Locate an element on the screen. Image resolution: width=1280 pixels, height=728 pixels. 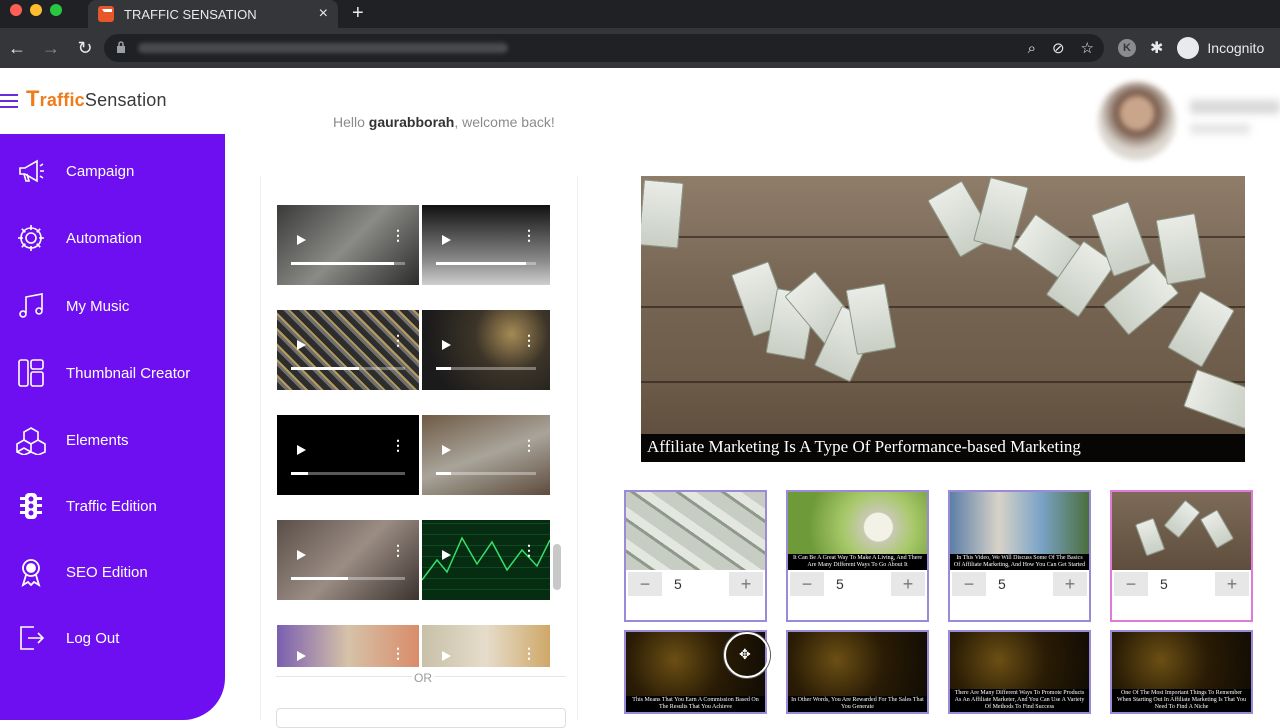
incognito-indicator: Incognito is located at coordinates (1220, 48).